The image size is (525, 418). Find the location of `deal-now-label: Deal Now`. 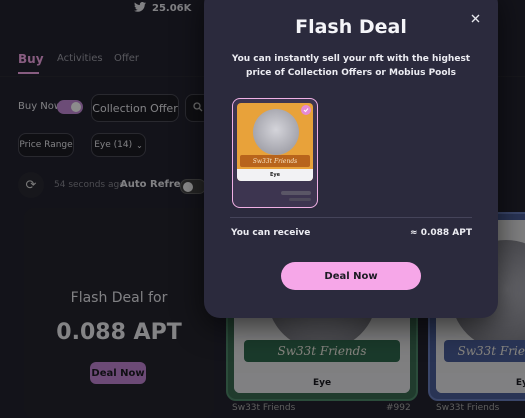

deal-now-label: Deal Now is located at coordinates (351, 276).